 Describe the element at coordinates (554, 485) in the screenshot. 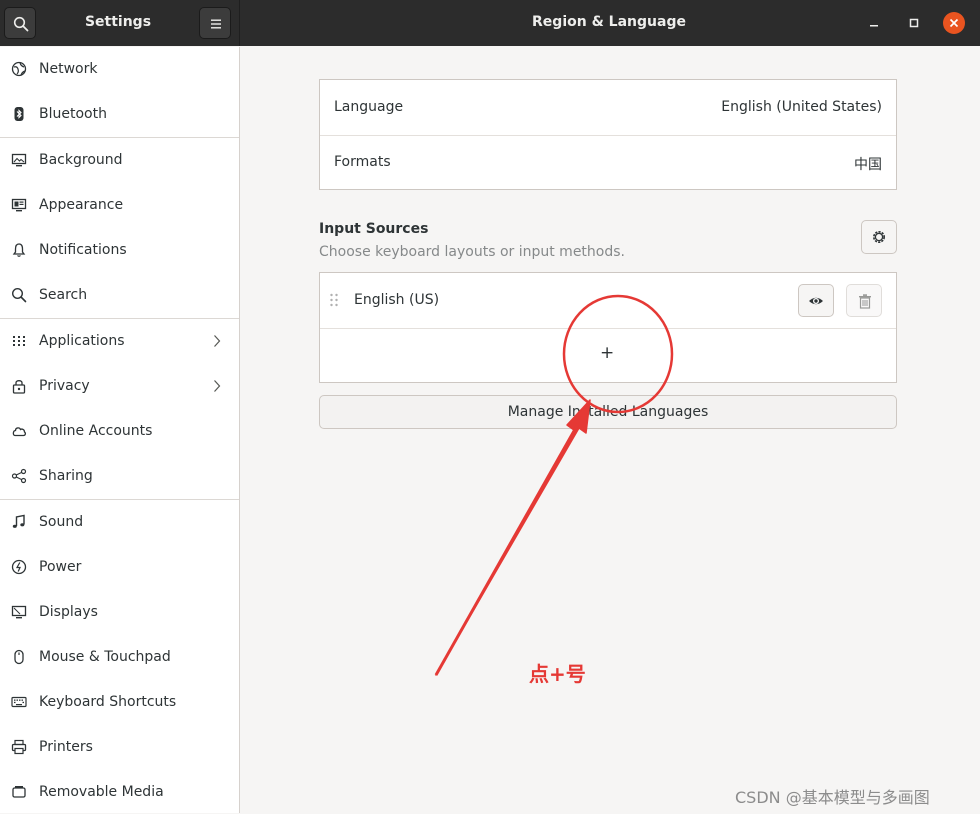

I see `annotation-overlay` at that location.